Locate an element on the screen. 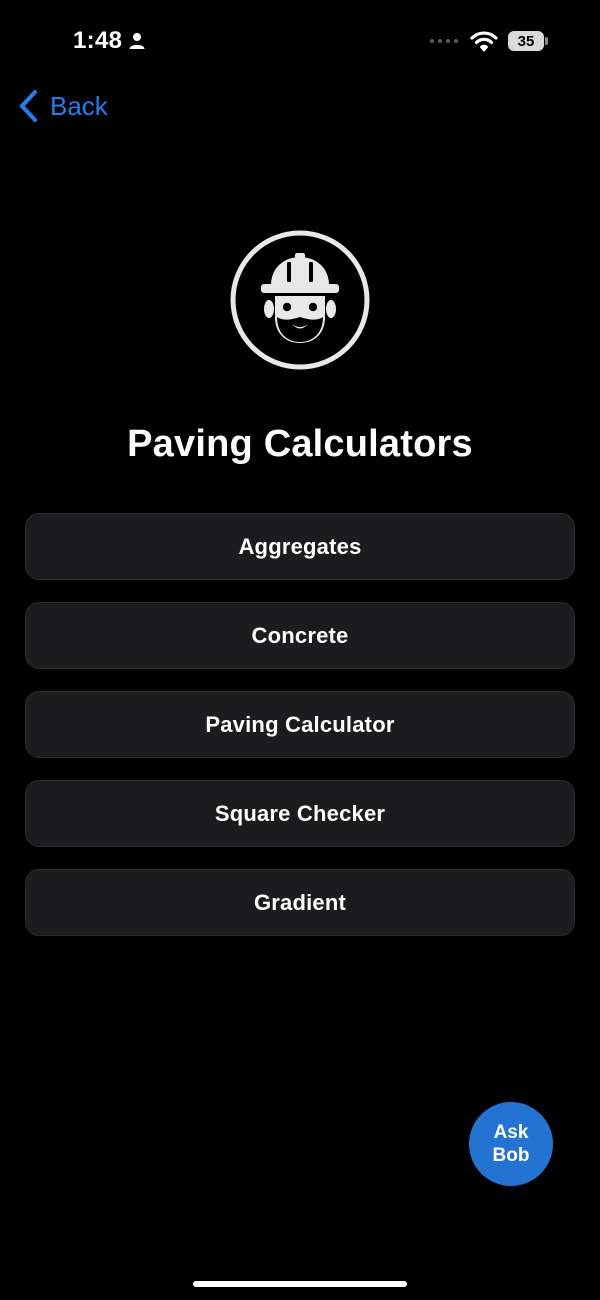  page-title: Paving Calculators is located at coordinates (300, 444).